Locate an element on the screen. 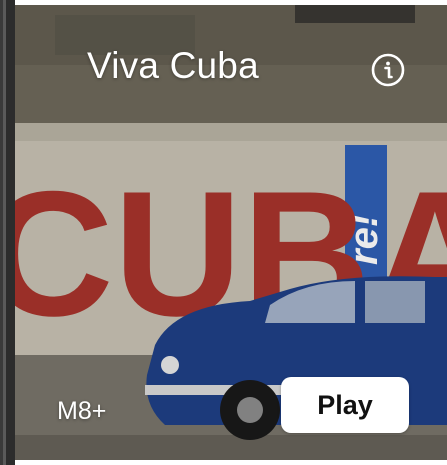  info-button is located at coordinates (388, 70).